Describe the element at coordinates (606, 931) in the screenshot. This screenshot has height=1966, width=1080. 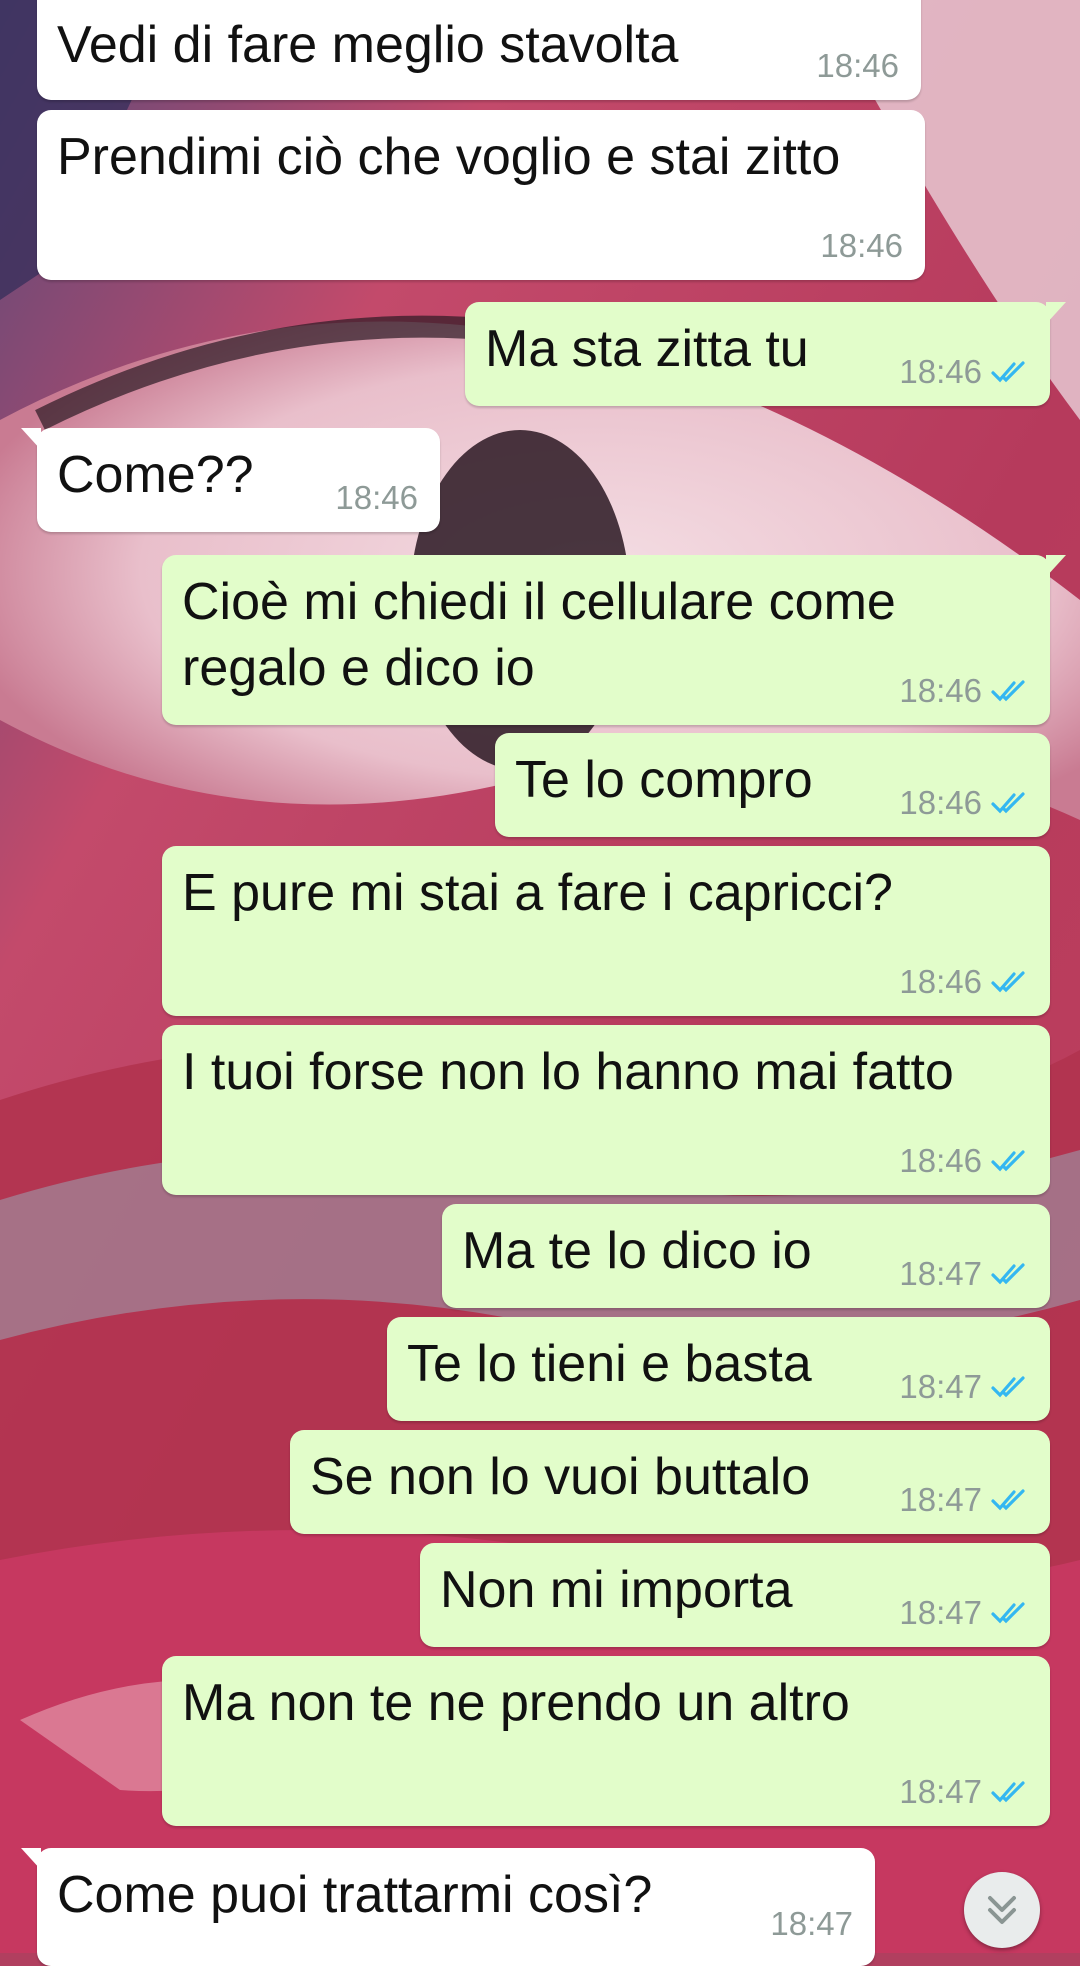
I see `message-bubble-outgoing: E pure mi stai a fare i capricci? 18:46` at that location.